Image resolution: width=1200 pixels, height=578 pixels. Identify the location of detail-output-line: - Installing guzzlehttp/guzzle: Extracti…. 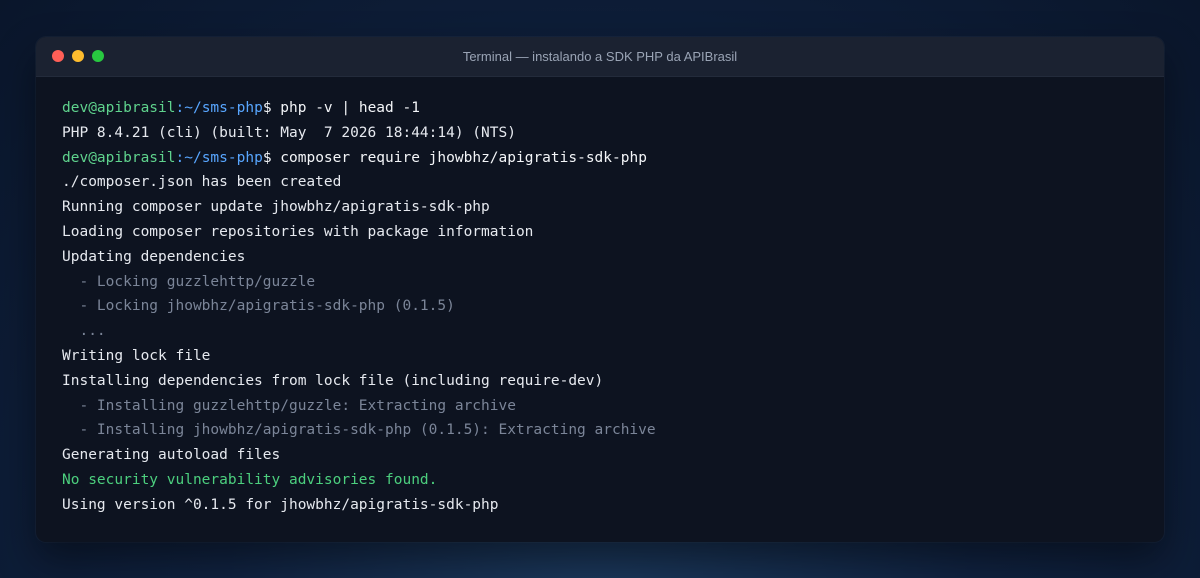
(289, 405).